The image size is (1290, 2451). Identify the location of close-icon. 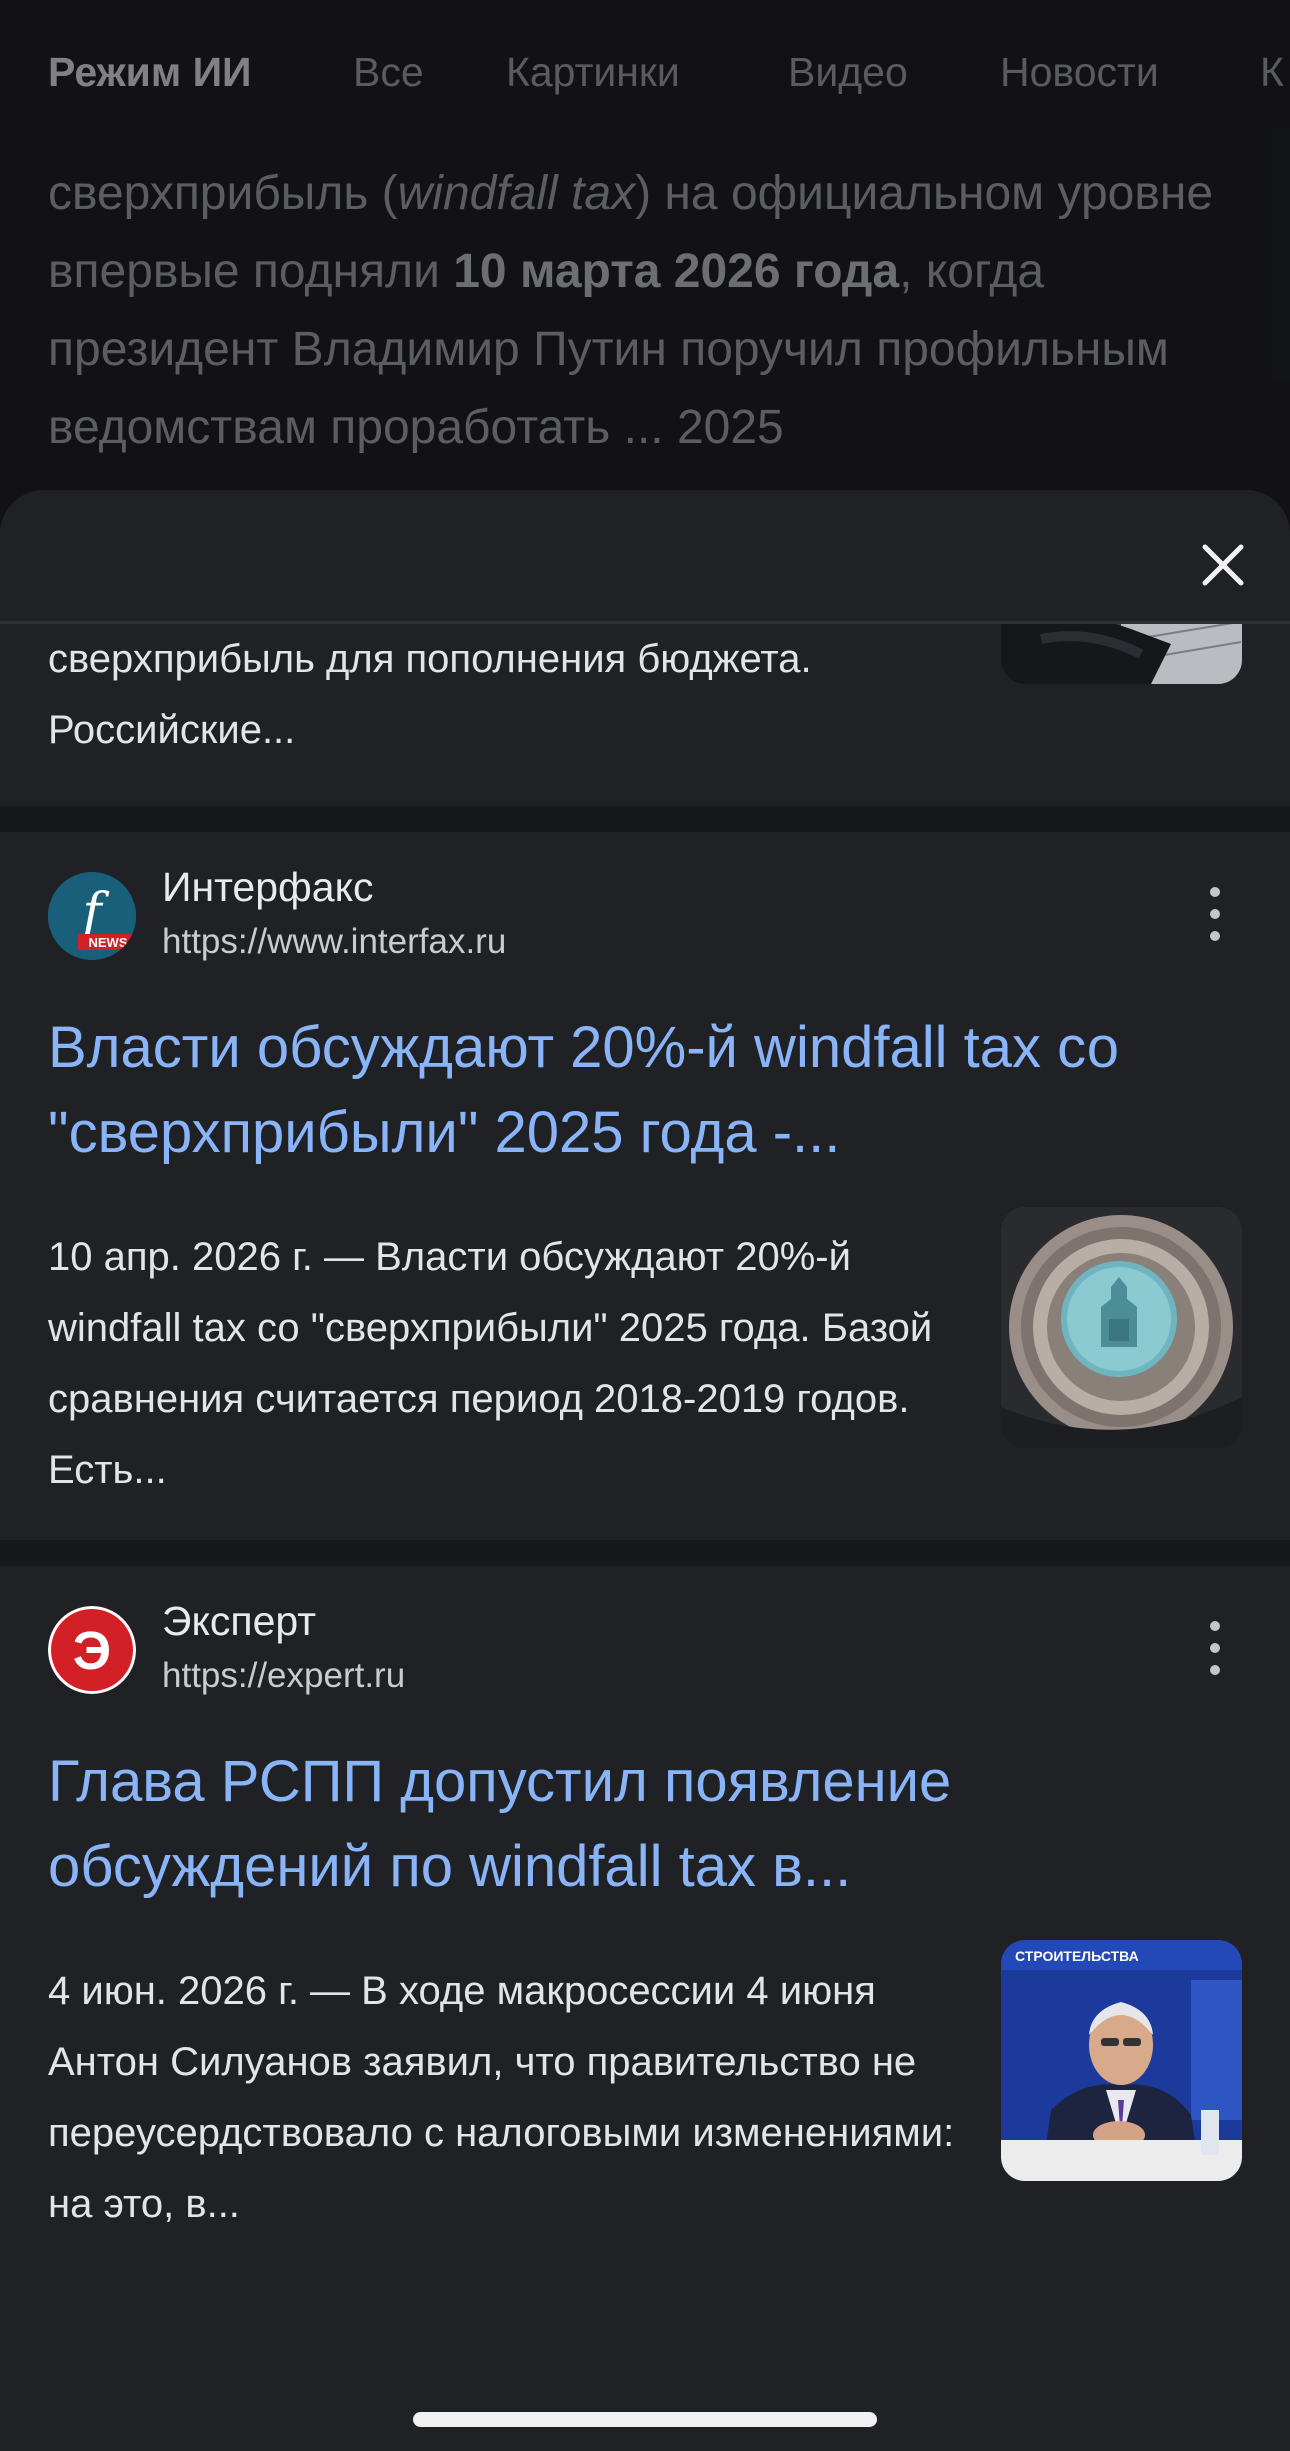
(1223, 565).